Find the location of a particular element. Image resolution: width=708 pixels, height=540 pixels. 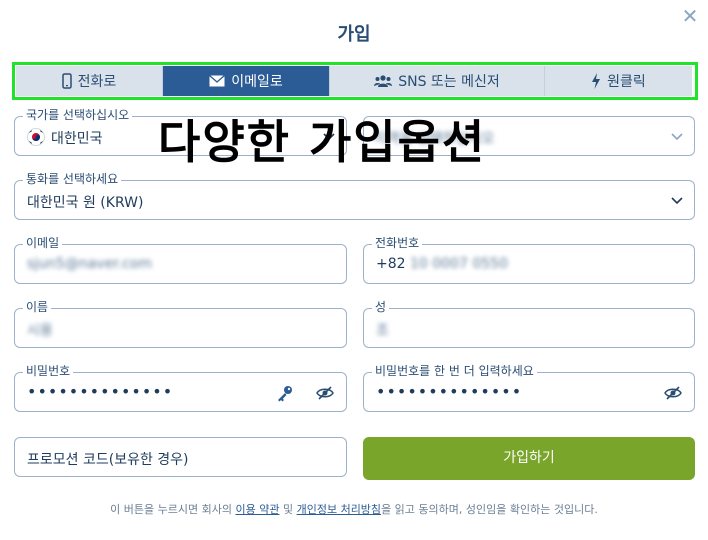

currency-label: 통화를 선택하세요 is located at coordinates (72, 179).